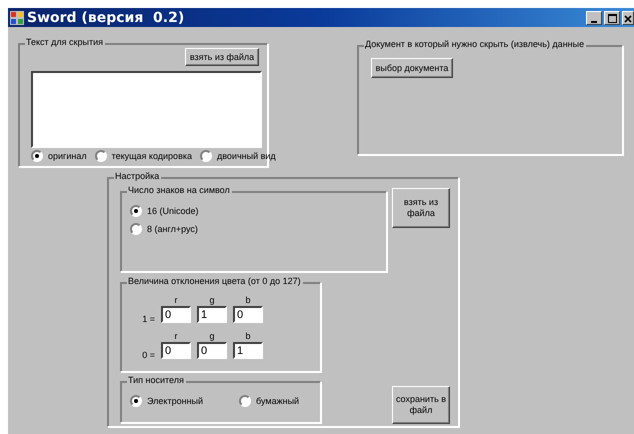  What do you see at coordinates (138, 176) in the screenshot?
I see `group-title: Настройка` at bounding box center [138, 176].